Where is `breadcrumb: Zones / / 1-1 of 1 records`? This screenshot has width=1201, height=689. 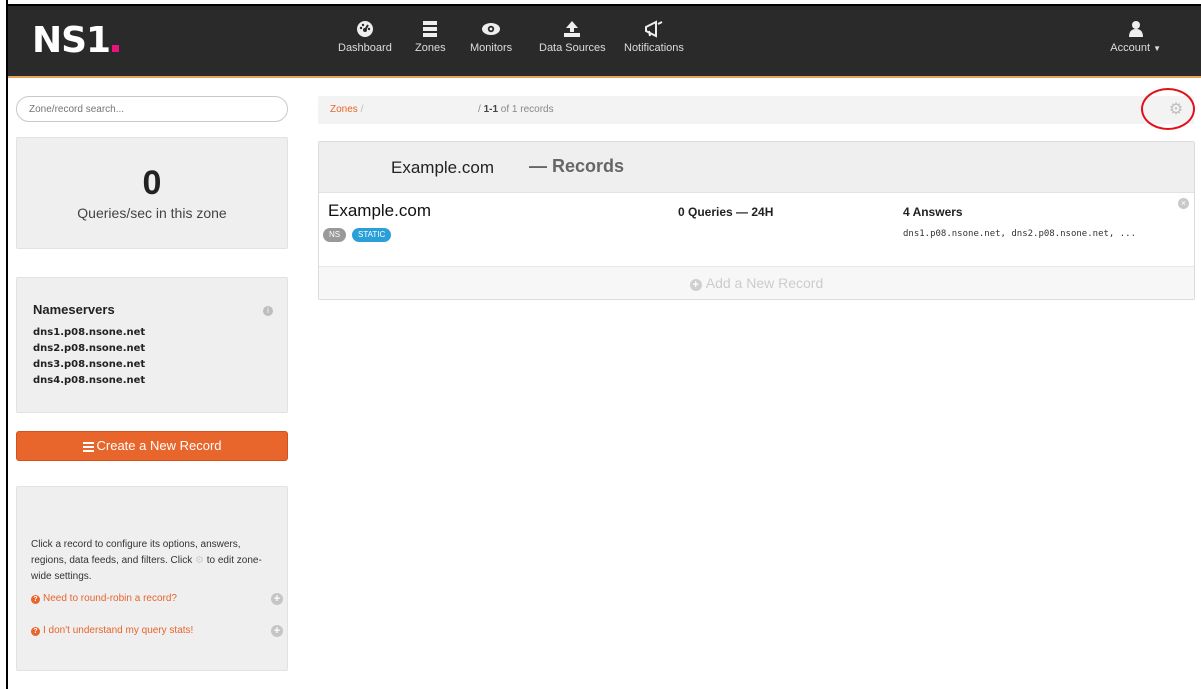 breadcrumb: Zones / / 1-1 of 1 records is located at coordinates (756, 110).